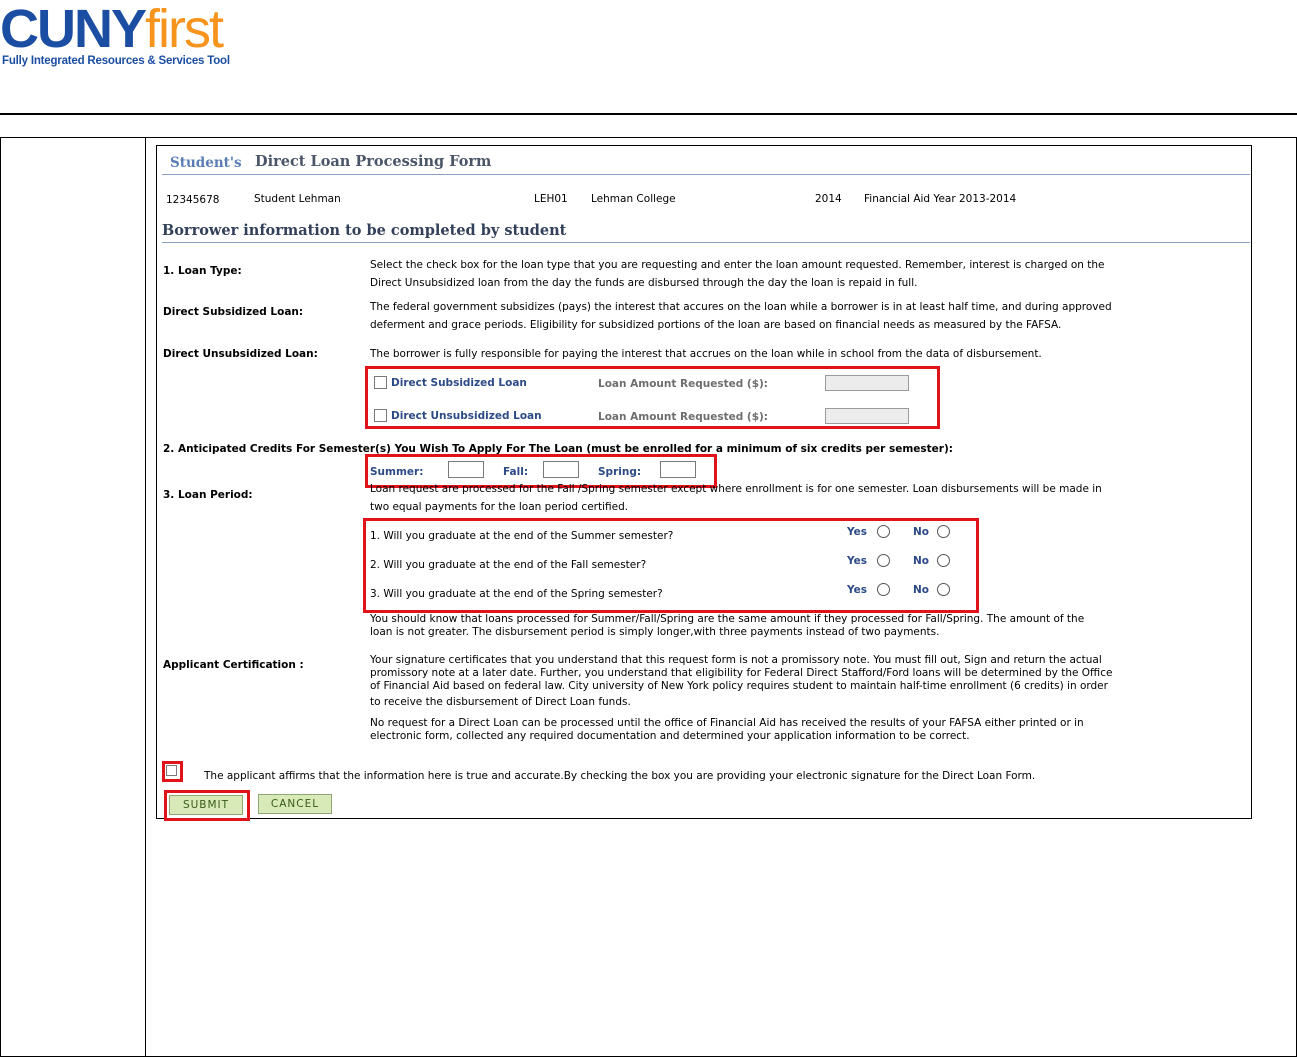 This screenshot has width=1297, height=1057. Describe the element at coordinates (867, 416) in the screenshot. I see `unsubsidized-amount-input` at that location.